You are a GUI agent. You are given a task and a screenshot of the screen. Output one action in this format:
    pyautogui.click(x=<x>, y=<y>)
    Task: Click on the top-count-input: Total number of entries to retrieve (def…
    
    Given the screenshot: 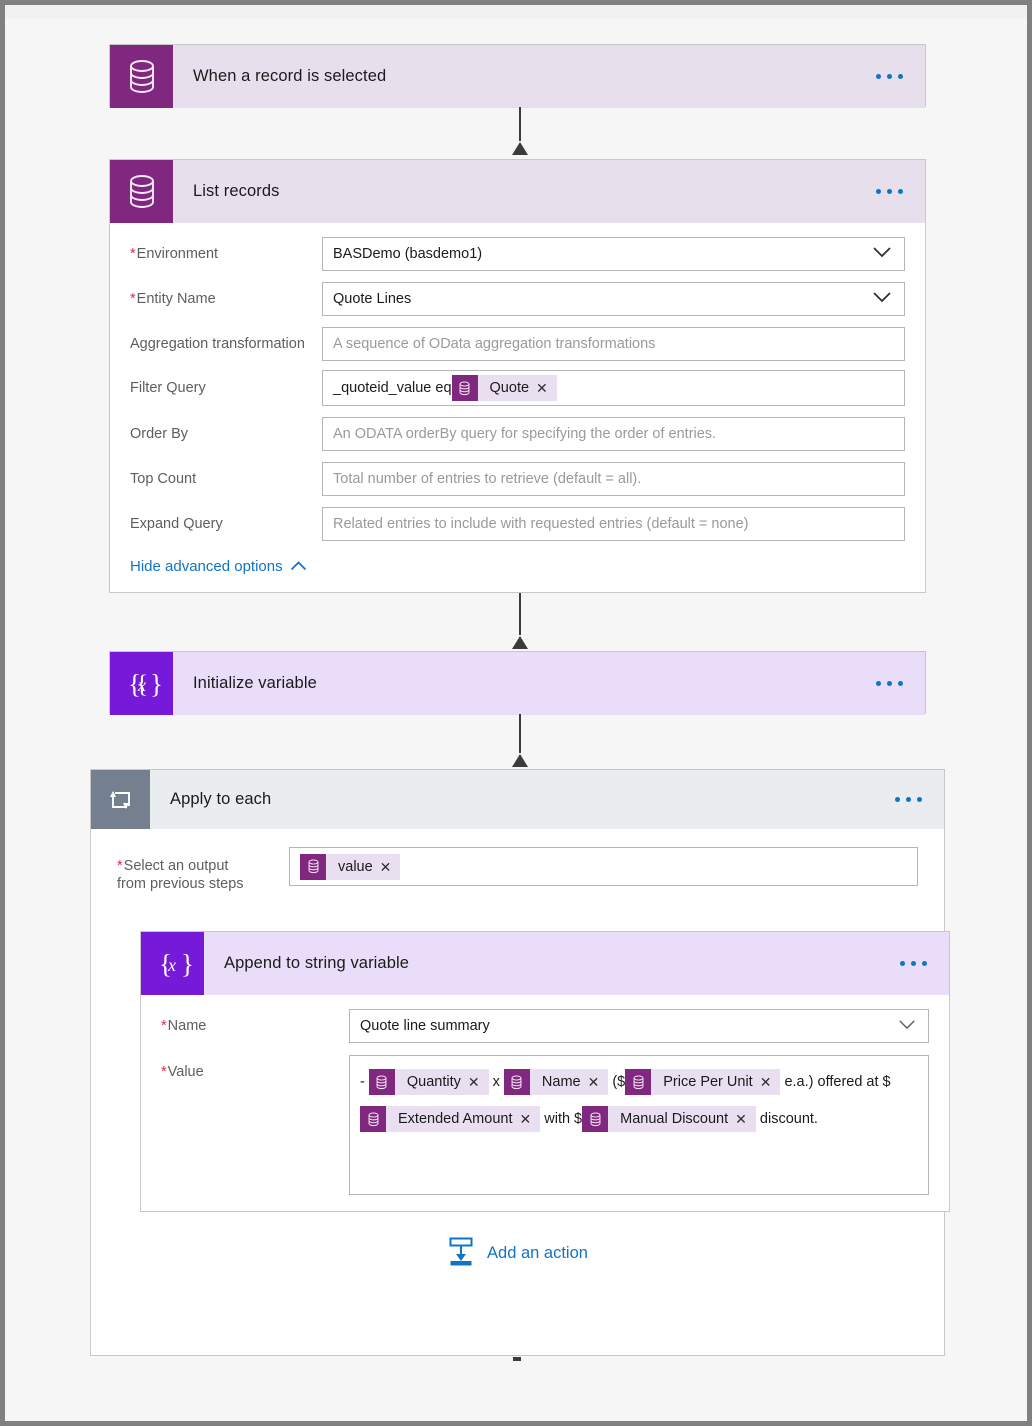 What is the action you would take?
    pyautogui.click(x=613, y=479)
    